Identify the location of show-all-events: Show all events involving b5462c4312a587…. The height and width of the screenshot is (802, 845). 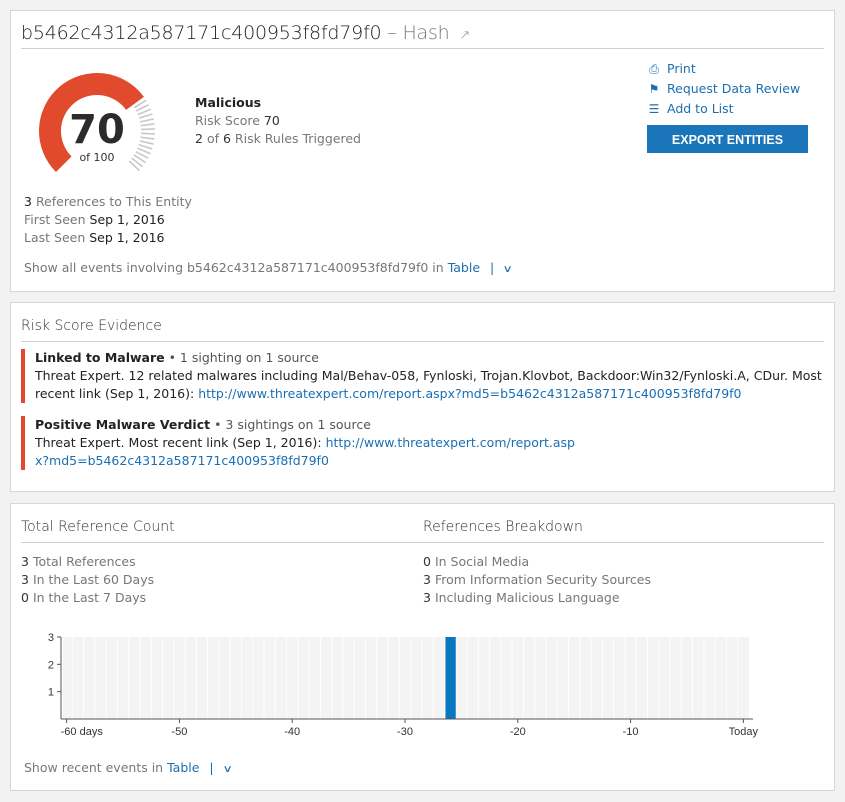
(268, 267).